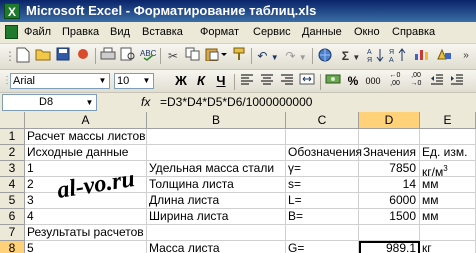  Describe the element at coordinates (389, 120) in the screenshot. I see `column-header-d: D` at that location.